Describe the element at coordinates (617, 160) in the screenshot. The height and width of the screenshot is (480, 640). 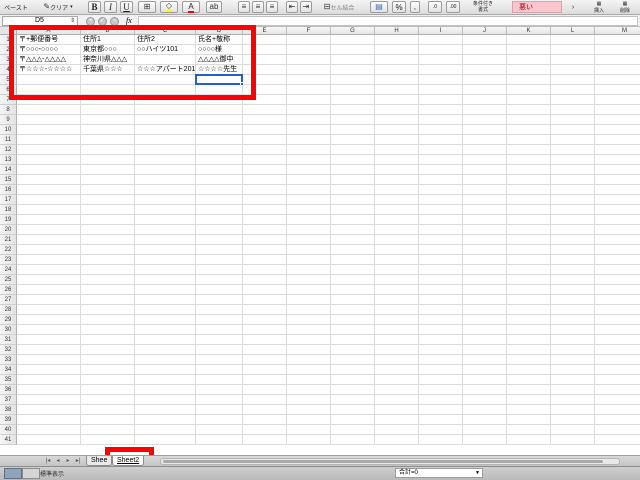
I see `cell-m13` at that location.